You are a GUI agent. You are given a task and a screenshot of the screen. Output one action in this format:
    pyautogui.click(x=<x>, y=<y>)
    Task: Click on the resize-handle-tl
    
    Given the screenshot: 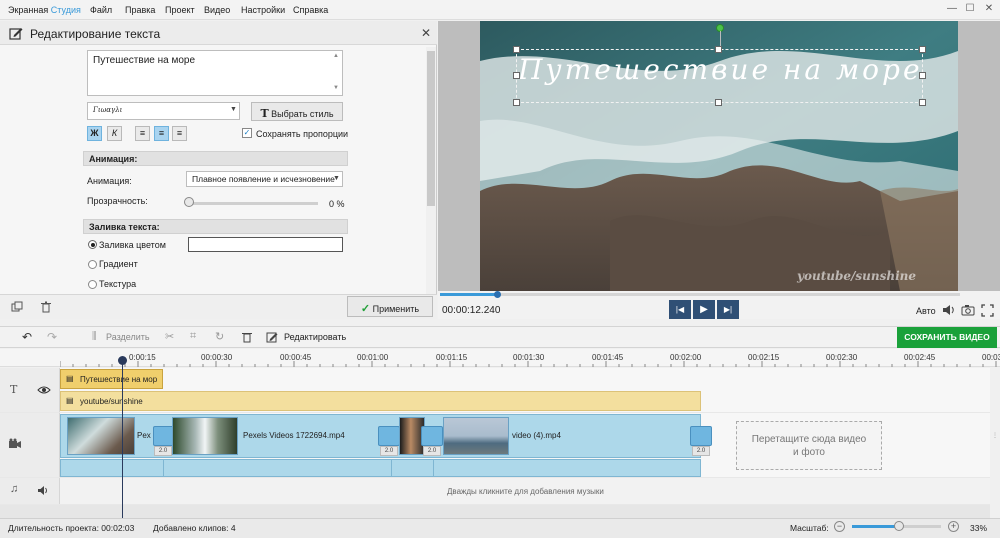 What is the action you would take?
    pyautogui.click(x=516, y=49)
    